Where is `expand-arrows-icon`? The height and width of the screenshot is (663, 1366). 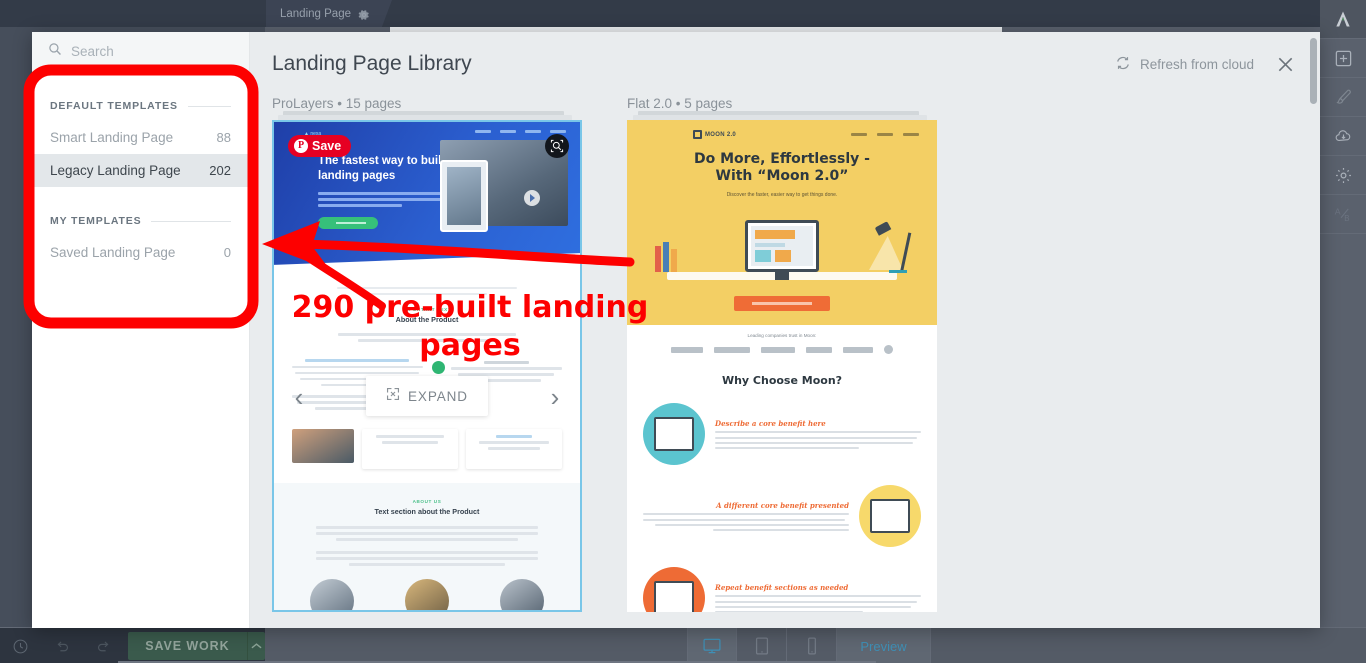
expand-arrows-icon is located at coordinates (393, 396).